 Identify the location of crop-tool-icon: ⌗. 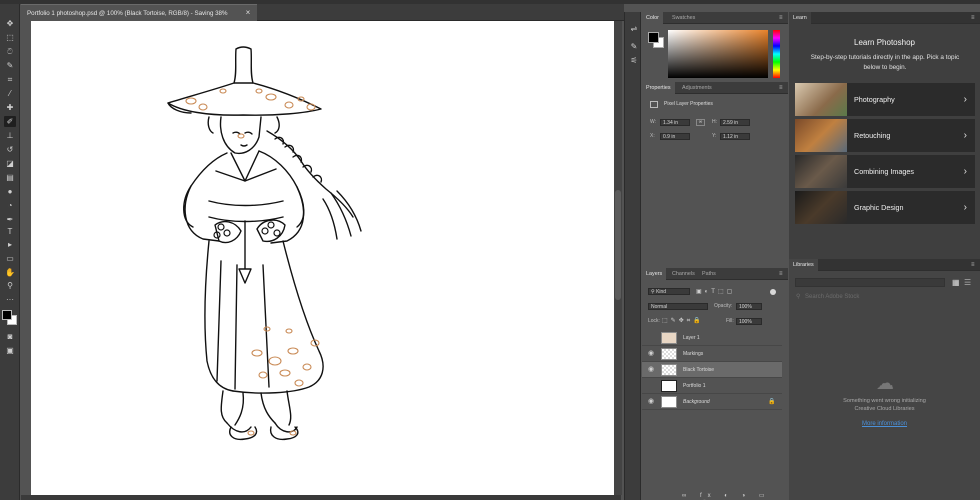
(10, 79).